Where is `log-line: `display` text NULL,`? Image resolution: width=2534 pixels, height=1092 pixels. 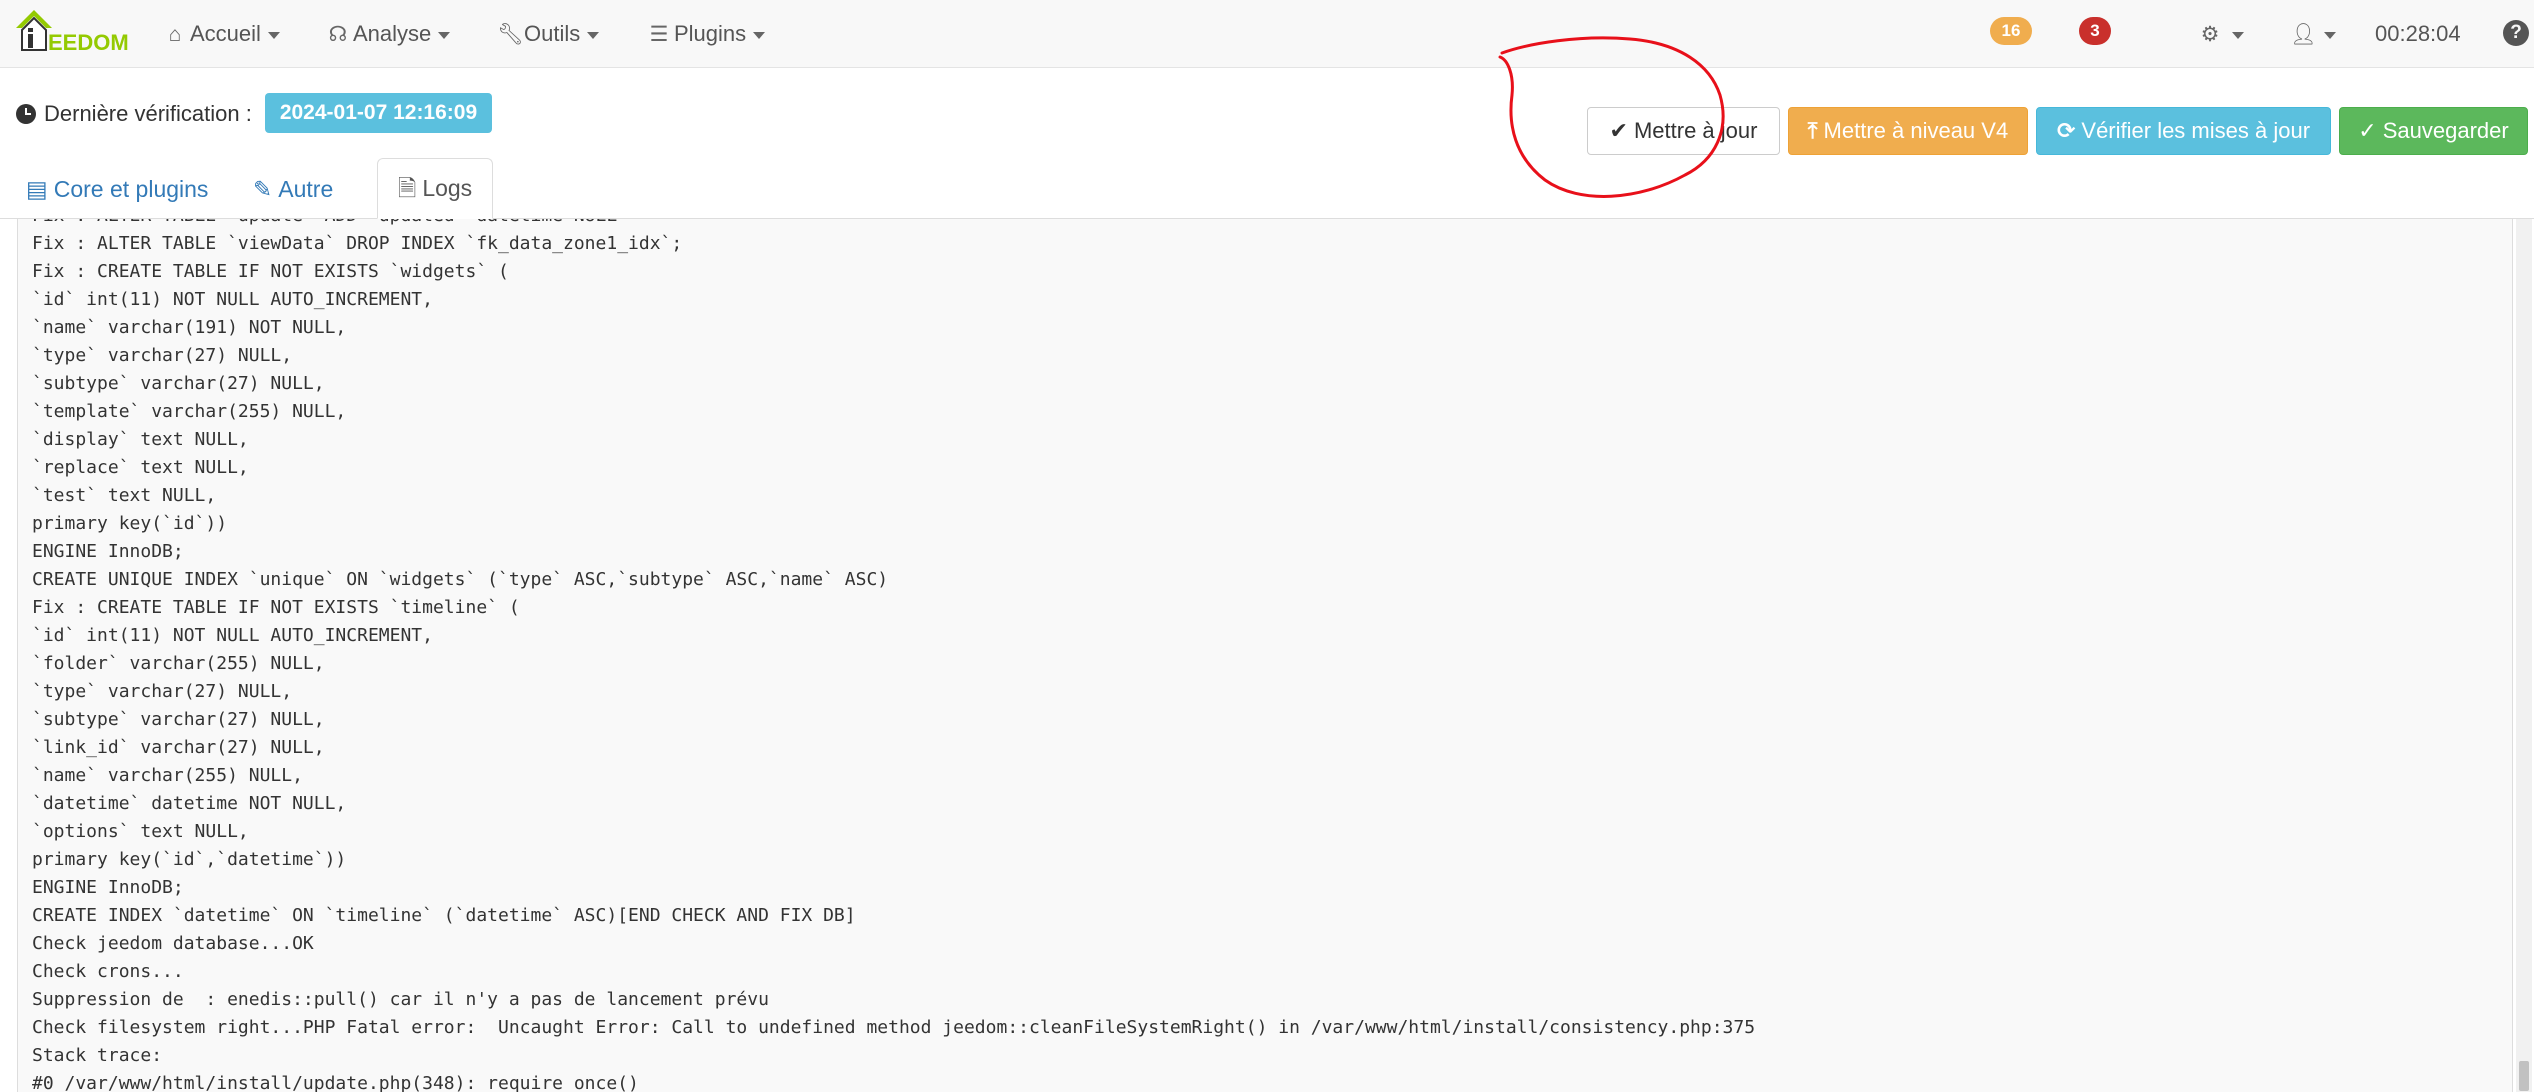
log-line: `display` text NULL, is located at coordinates (140, 439).